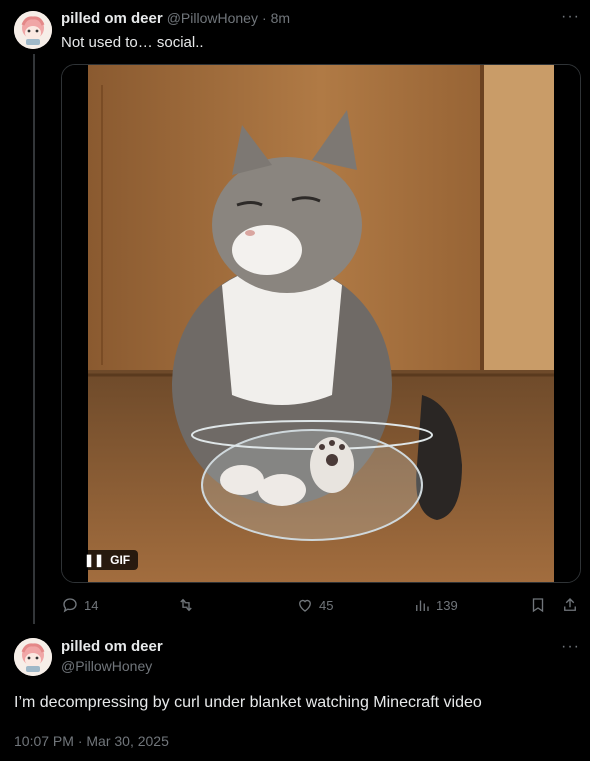 The width and height of the screenshot is (590, 761). I want to click on retweet-button, so click(188, 605).